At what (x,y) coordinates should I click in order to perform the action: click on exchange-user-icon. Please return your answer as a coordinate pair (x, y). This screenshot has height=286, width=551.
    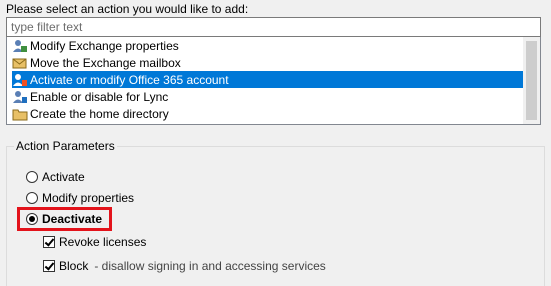
    Looking at the image, I should click on (20, 46).